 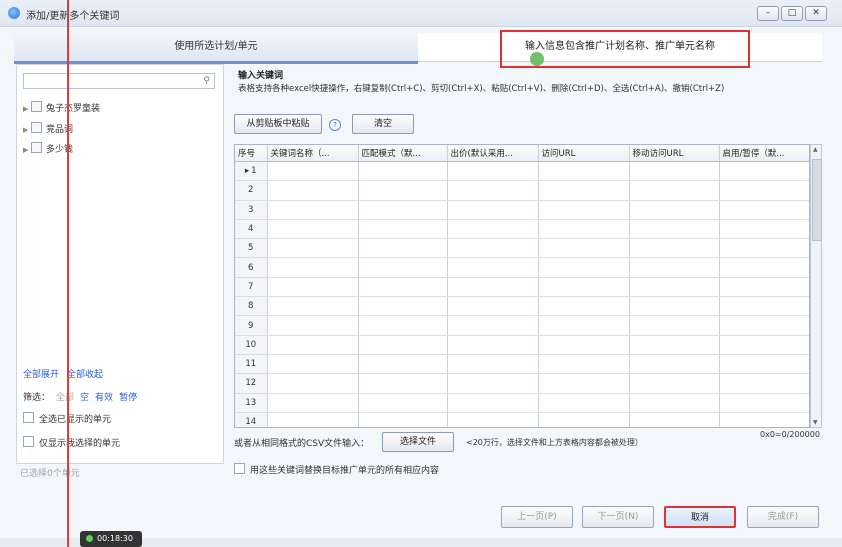 I want to click on table-row: 2, so click(x=522, y=190).